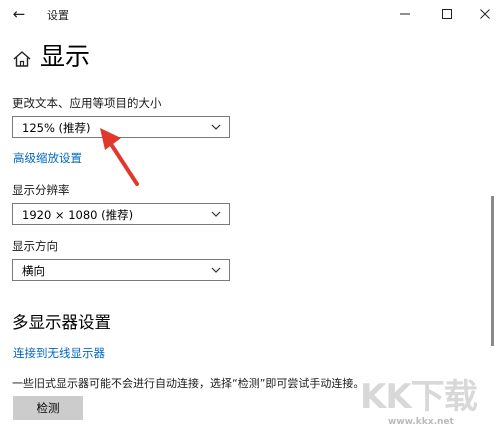 Image resolution: width=500 pixels, height=434 pixels. Describe the element at coordinates (78, 215) in the screenshot. I see `resolution-dropdown-value: 1920 × 1080 (推荐)` at that location.